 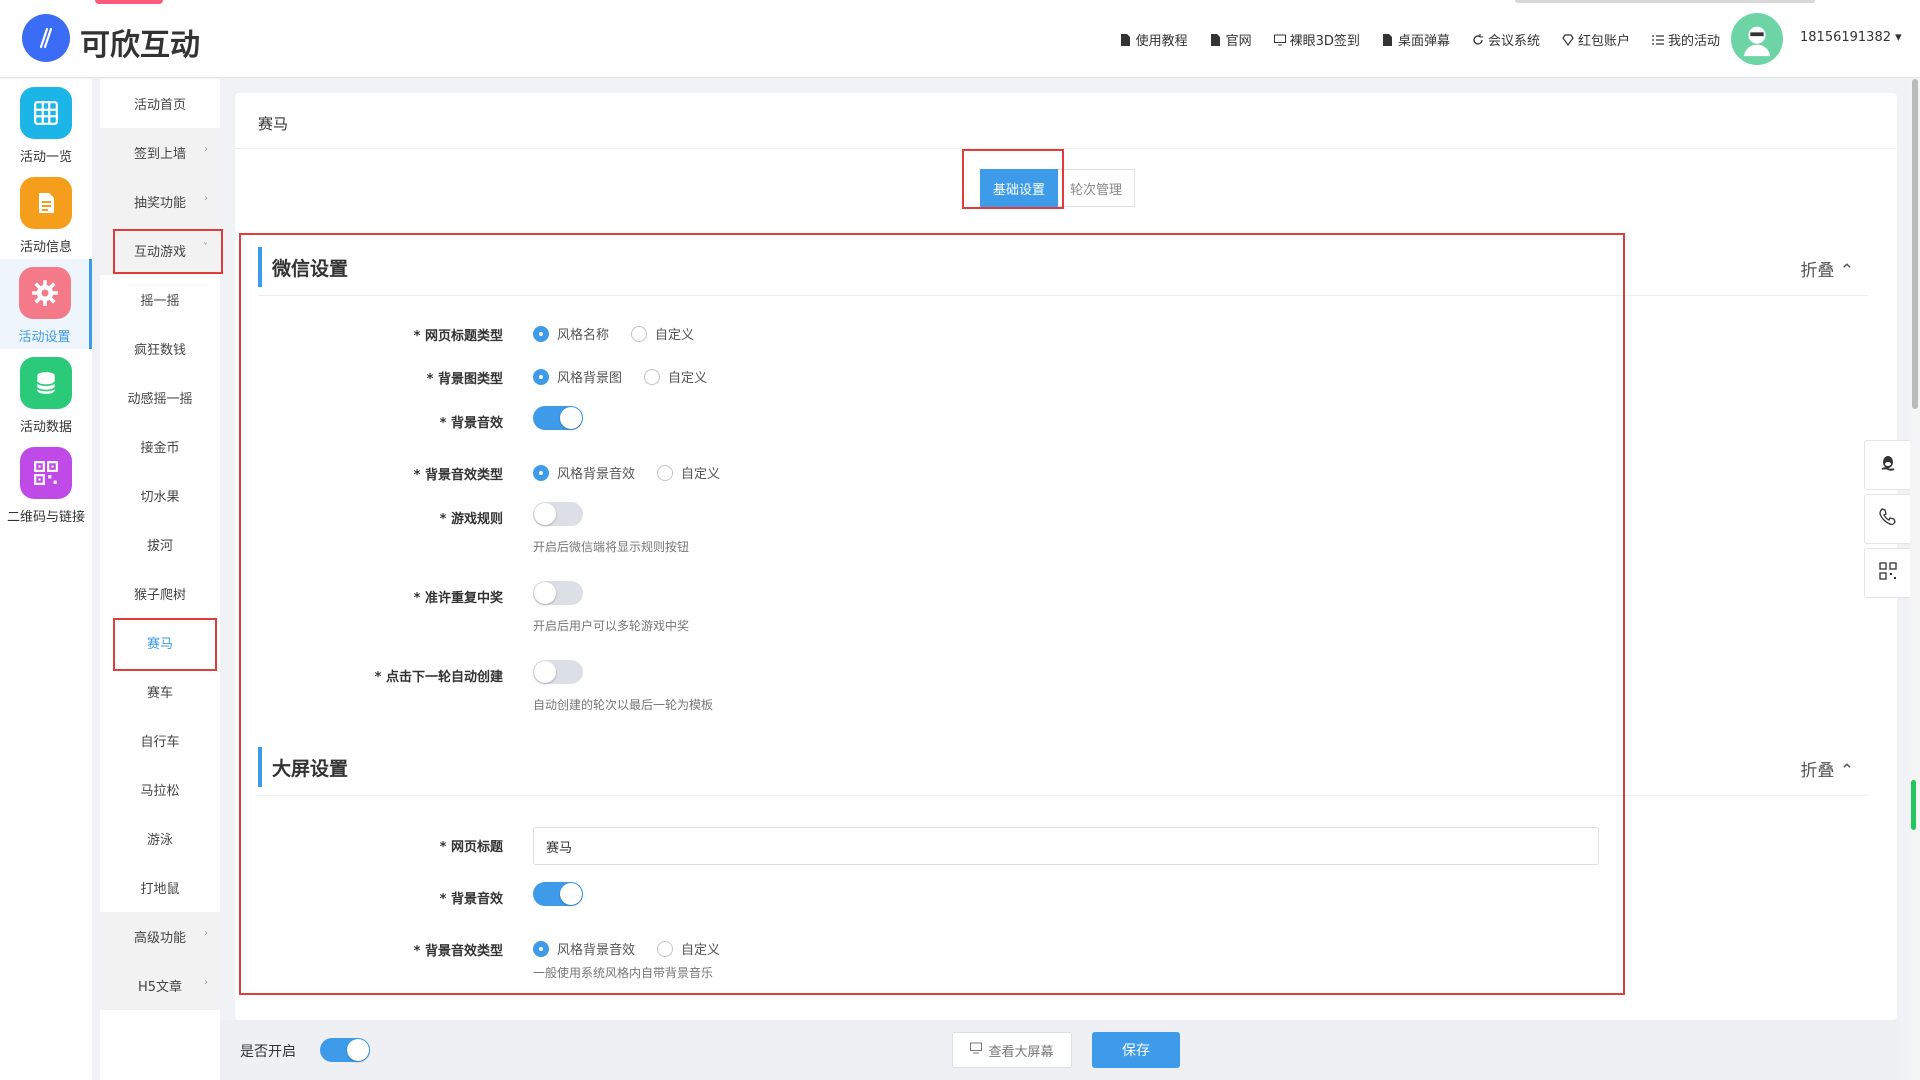 I want to click on menu-label: H5文章, so click(x=160, y=987).